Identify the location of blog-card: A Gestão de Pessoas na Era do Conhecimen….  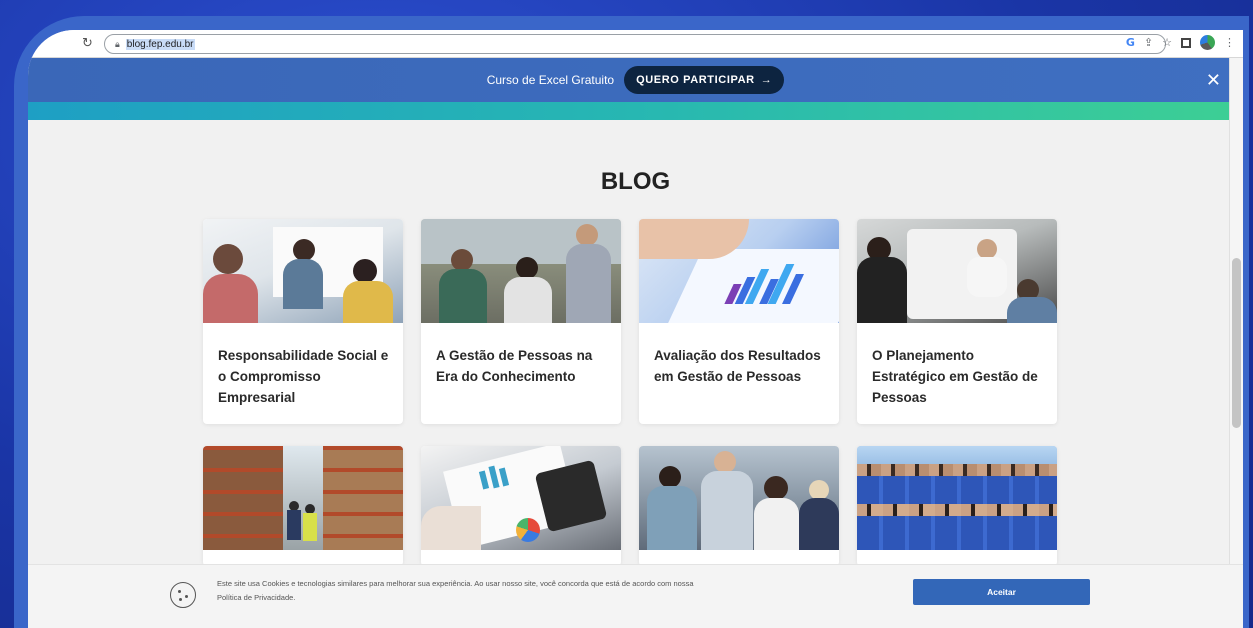
(521, 321).